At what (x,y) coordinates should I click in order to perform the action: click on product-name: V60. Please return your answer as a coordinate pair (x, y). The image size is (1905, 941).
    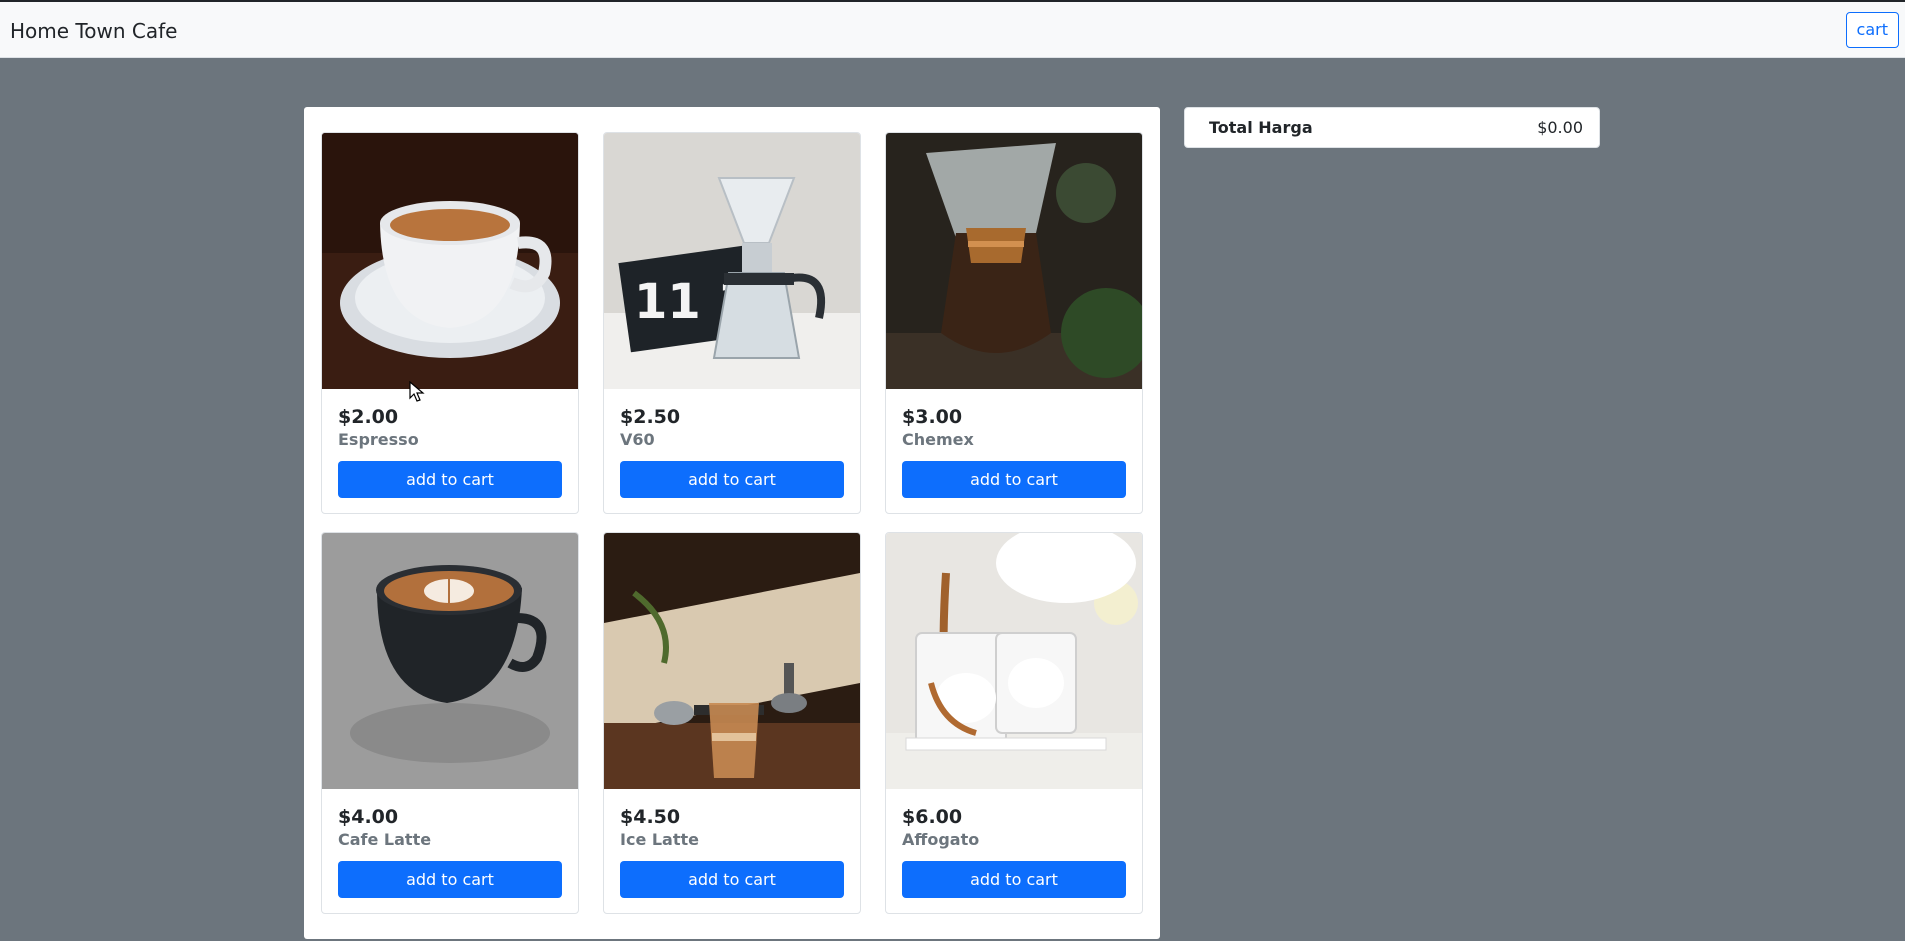
    Looking at the image, I should click on (637, 439).